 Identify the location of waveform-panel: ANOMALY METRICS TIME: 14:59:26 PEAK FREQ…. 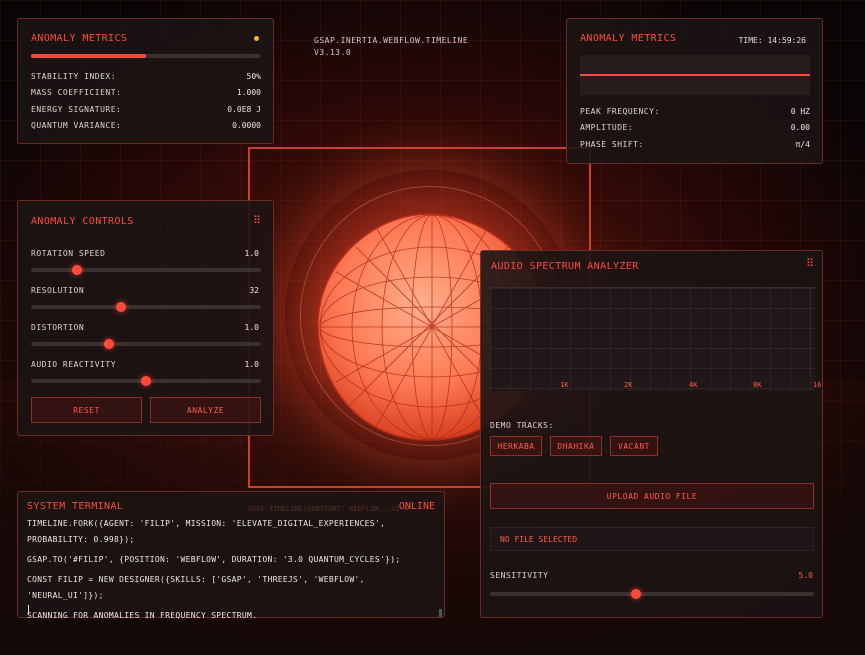
(694, 91).